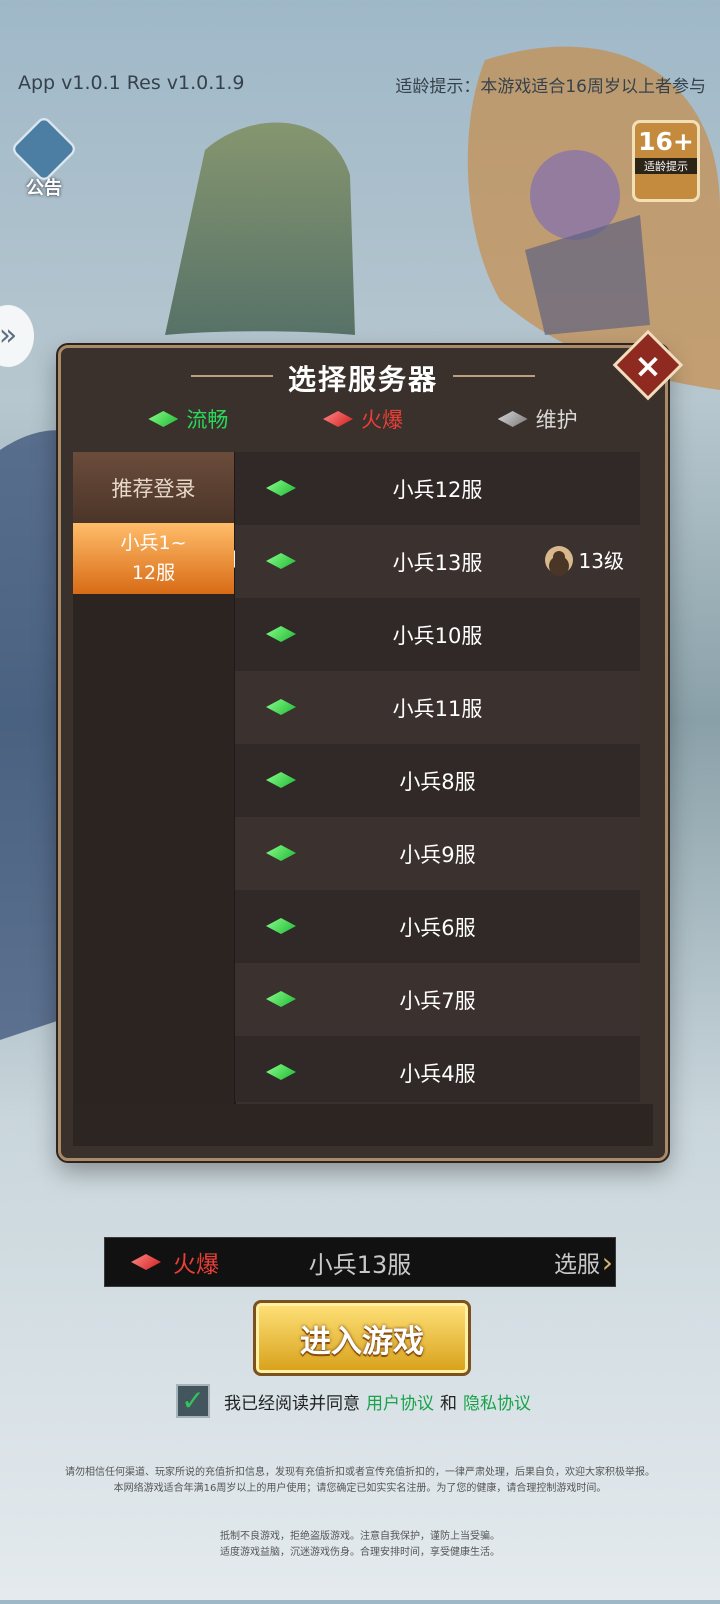  Describe the element at coordinates (437, 1073) in the screenshot. I see `server-name: 小兵4服` at that location.